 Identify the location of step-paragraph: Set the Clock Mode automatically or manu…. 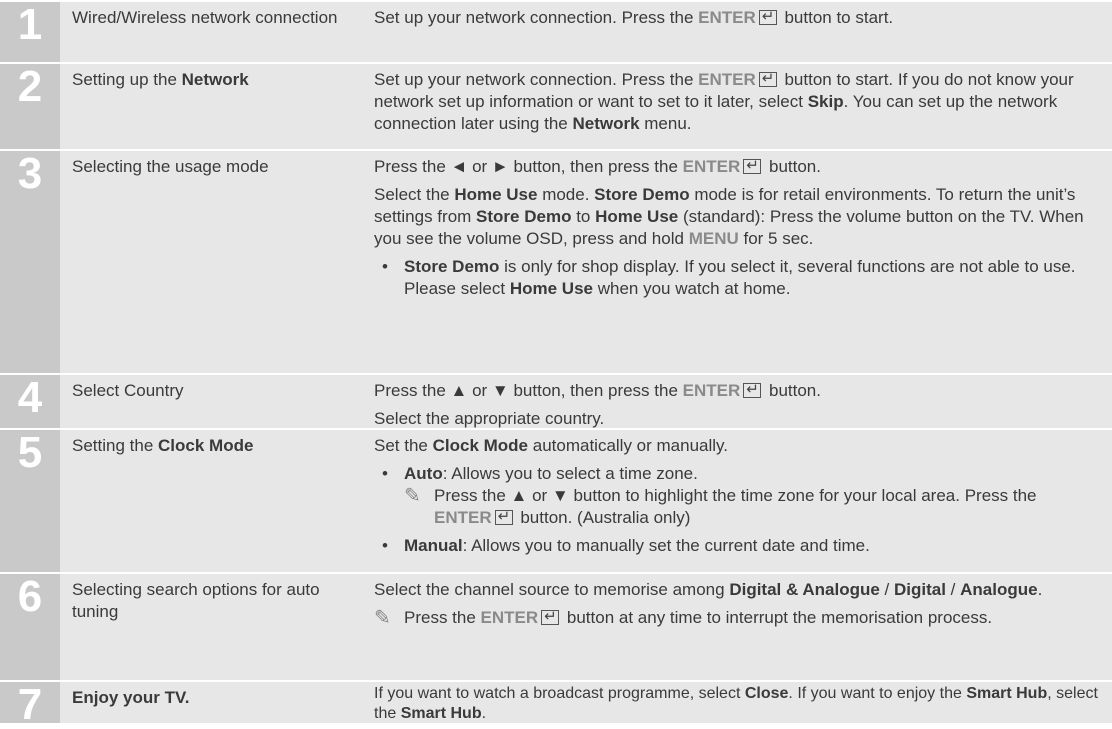
(736, 446).